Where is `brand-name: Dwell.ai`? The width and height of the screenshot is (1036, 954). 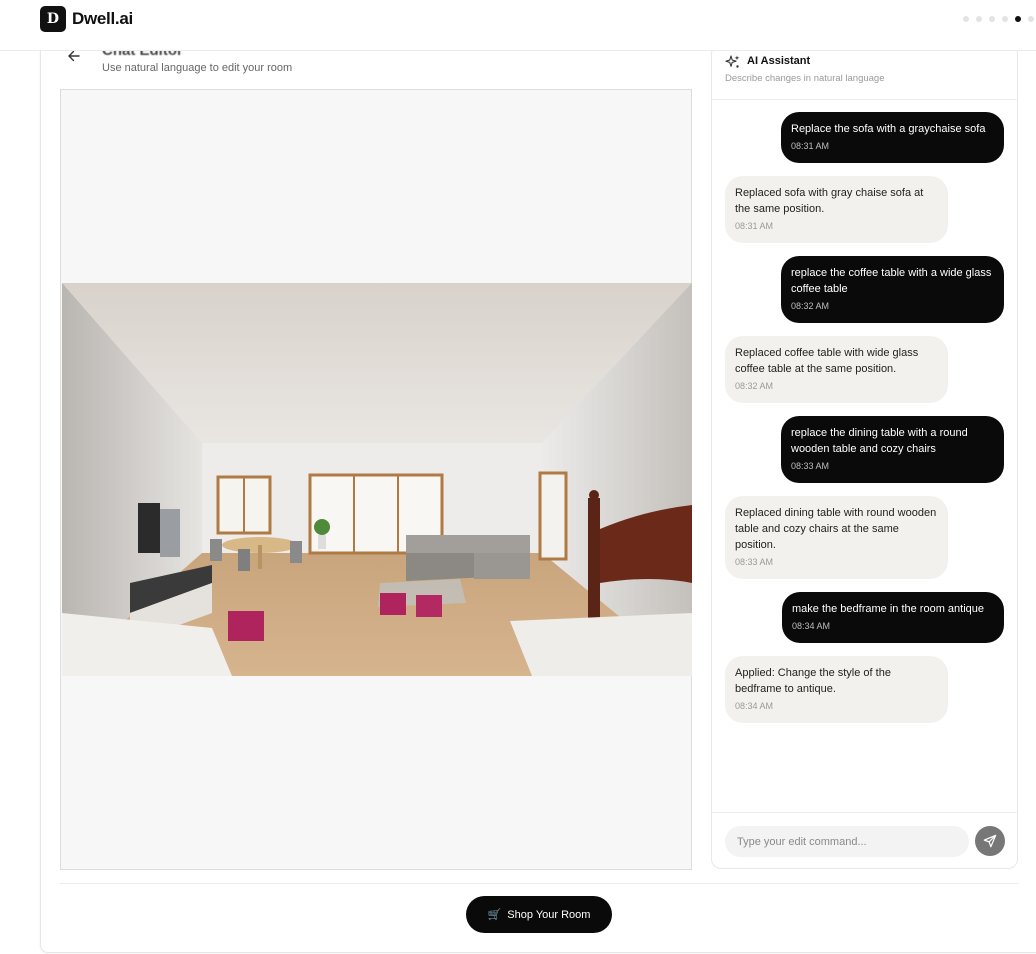
brand-name: Dwell.ai is located at coordinates (102, 18).